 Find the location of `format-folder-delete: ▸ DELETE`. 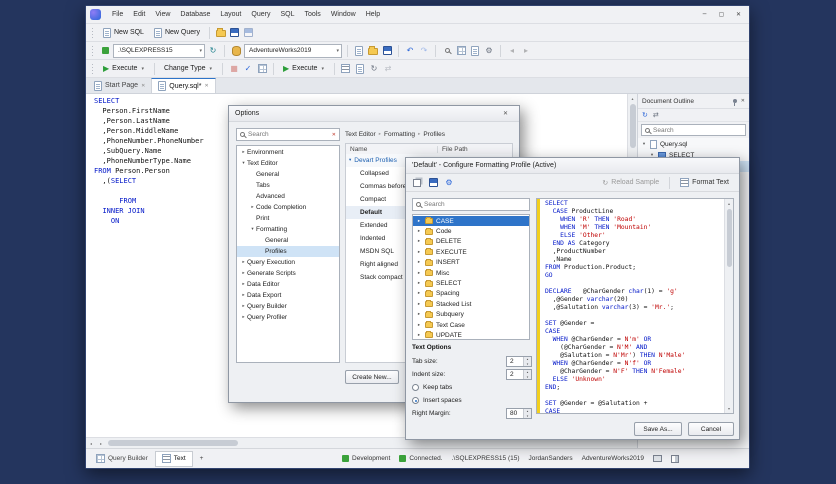

format-folder-delete: ▸ DELETE is located at coordinates (471, 242).